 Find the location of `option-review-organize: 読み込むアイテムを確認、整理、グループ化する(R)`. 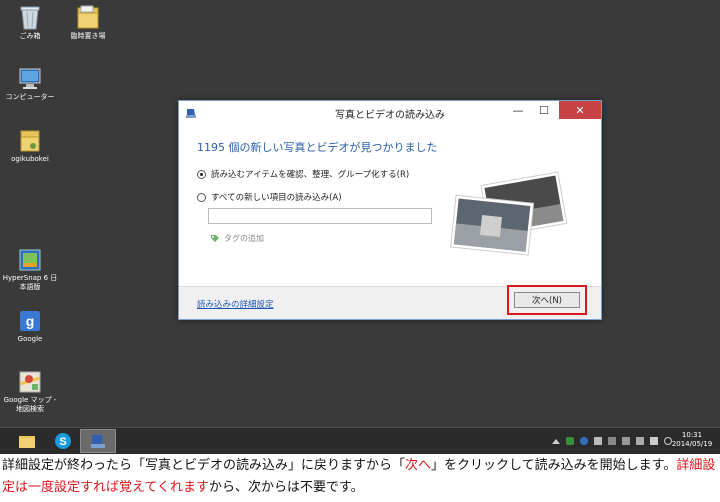

option-review-organize: 読み込むアイテムを確認、整理、グループ化する(R) is located at coordinates (303, 174).